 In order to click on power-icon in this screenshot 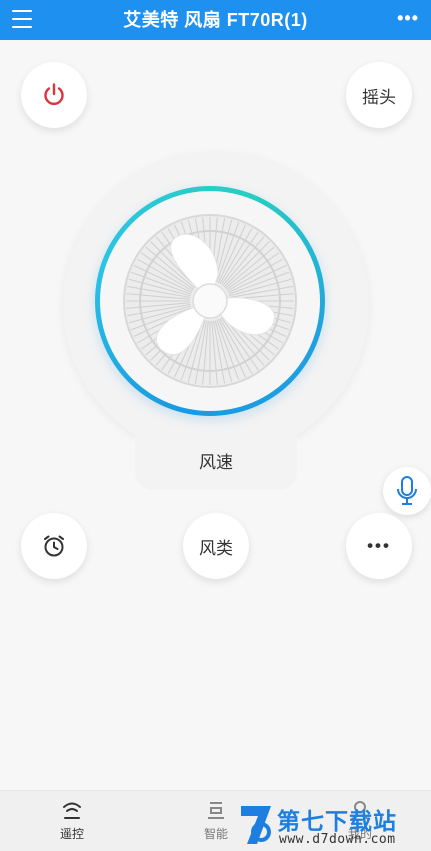, I will do `click(54, 94)`.